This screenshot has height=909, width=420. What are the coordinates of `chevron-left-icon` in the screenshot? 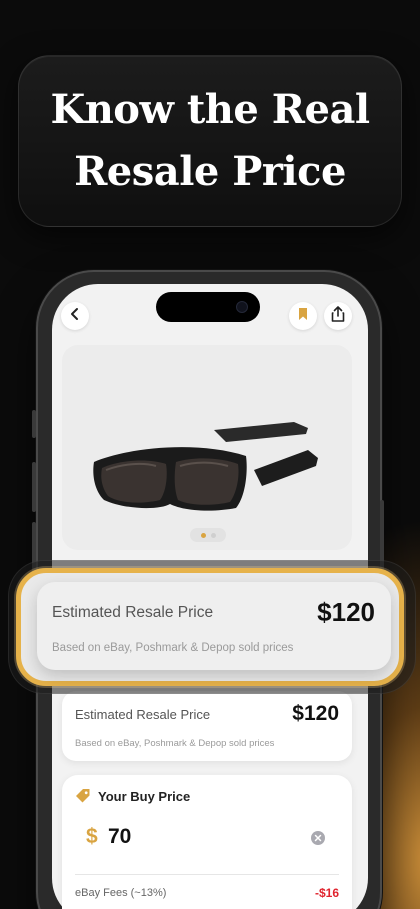 It's located at (75, 316).